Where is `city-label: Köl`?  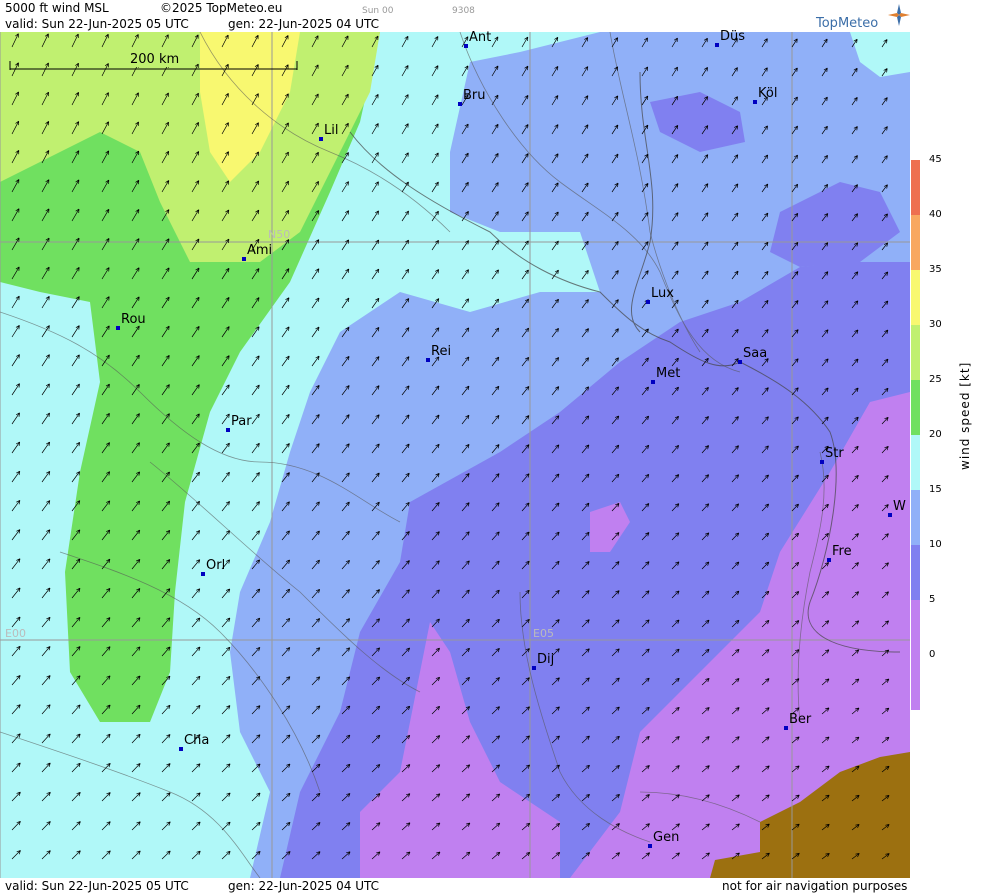 city-label: Köl is located at coordinates (768, 93).